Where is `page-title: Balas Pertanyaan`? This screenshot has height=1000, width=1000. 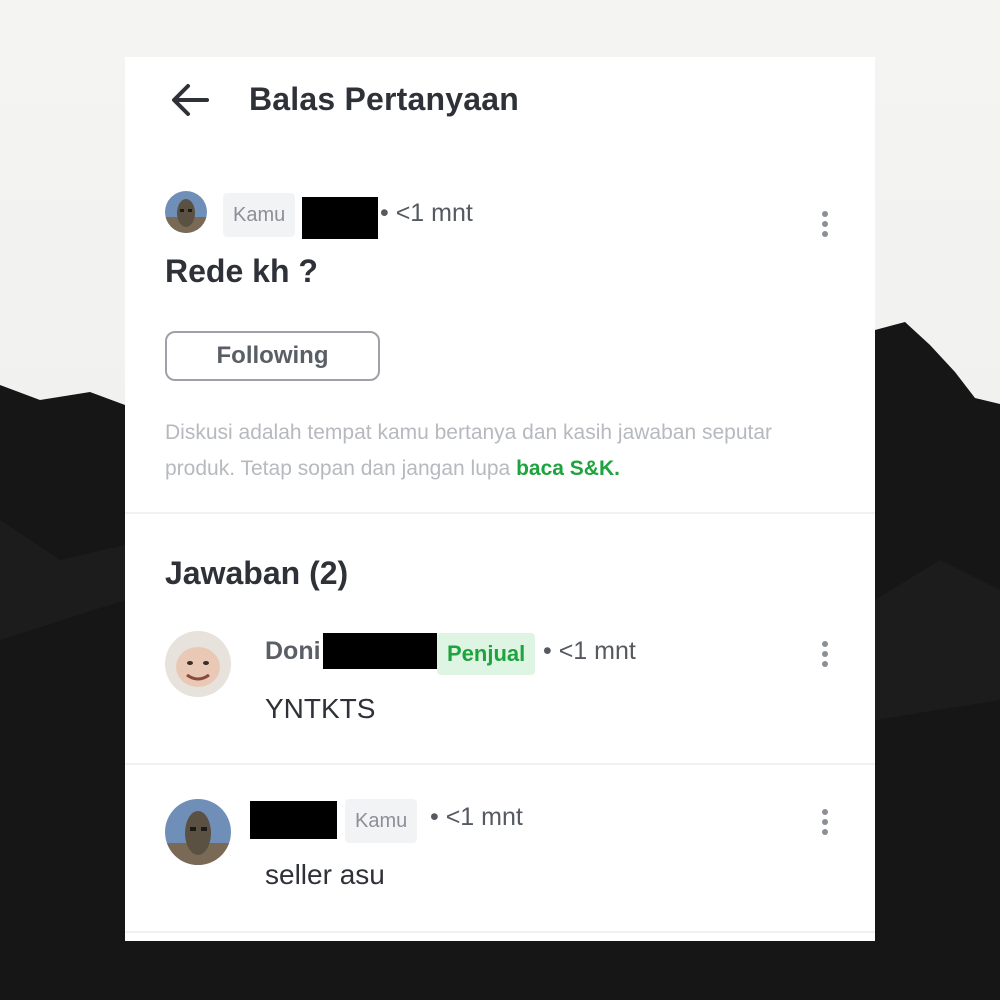 page-title: Balas Pertanyaan is located at coordinates (384, 99).